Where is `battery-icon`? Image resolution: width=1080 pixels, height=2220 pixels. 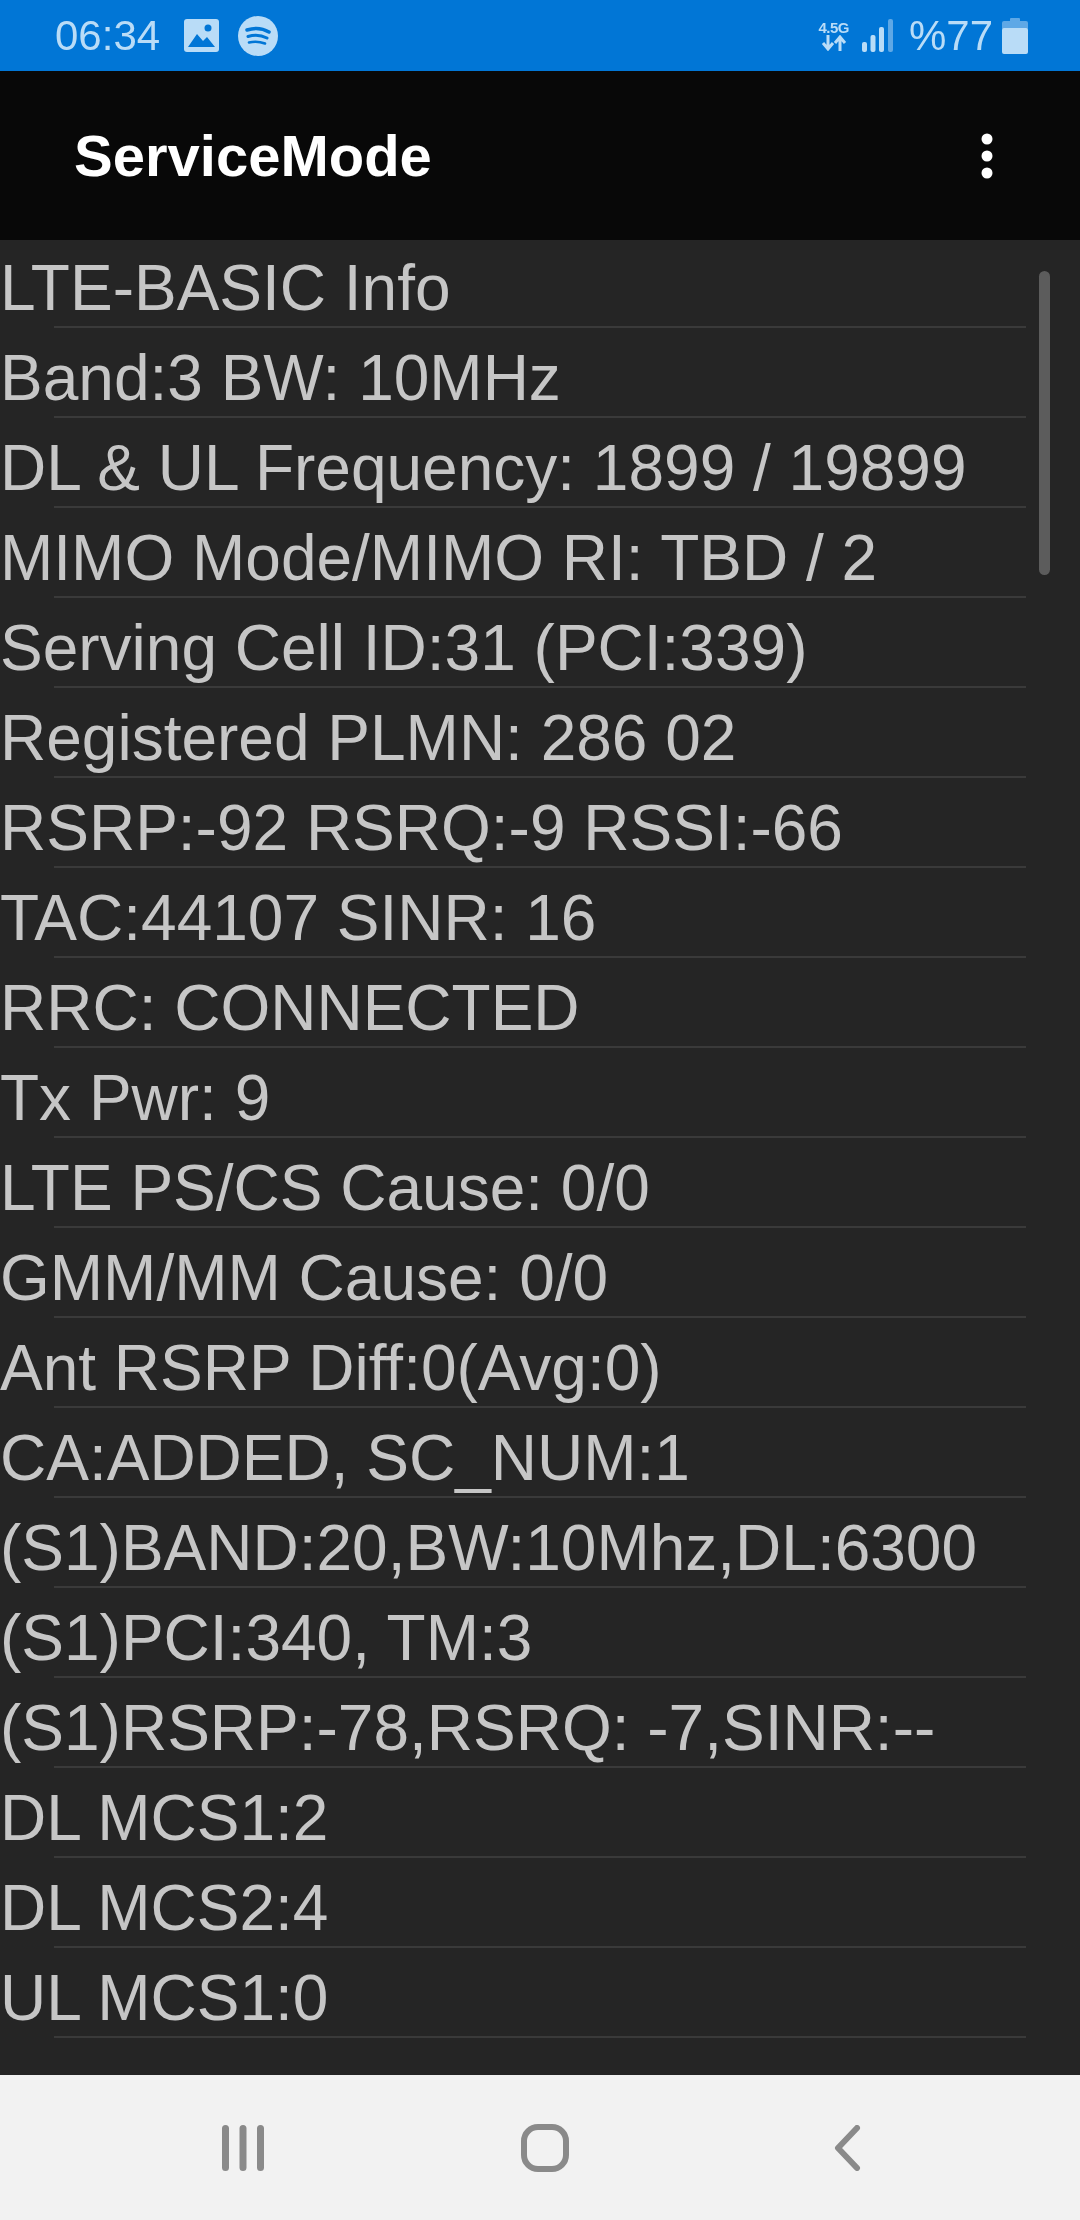
battery-icon is located at coordinates (1015, 35).